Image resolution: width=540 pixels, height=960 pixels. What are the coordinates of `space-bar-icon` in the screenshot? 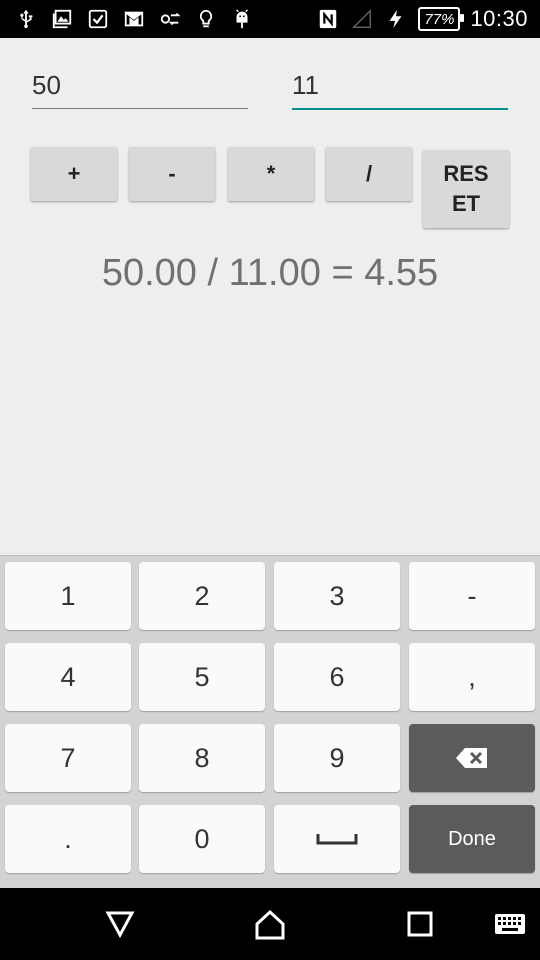 It's located at (337, 839).